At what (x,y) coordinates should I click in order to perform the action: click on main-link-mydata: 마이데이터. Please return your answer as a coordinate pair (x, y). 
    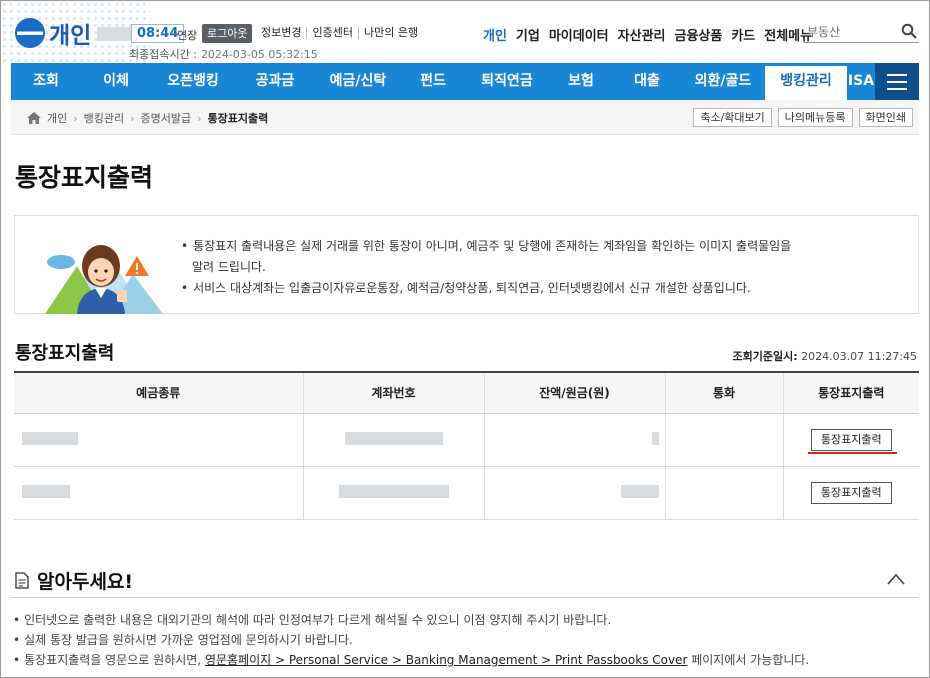
    Looking at the image, I should click on (579, 34).